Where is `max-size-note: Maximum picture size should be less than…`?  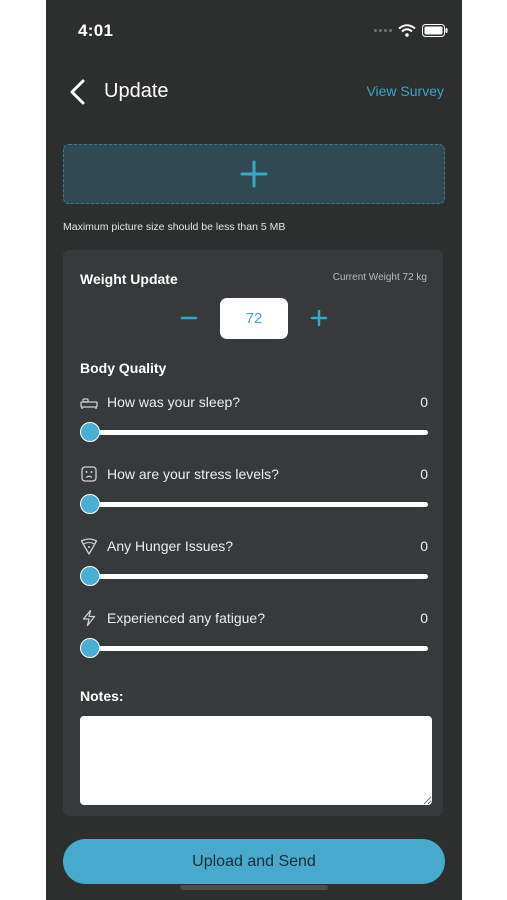
max-size-note: Maximum picture size should be less than… is located at coordinates (174, 227).